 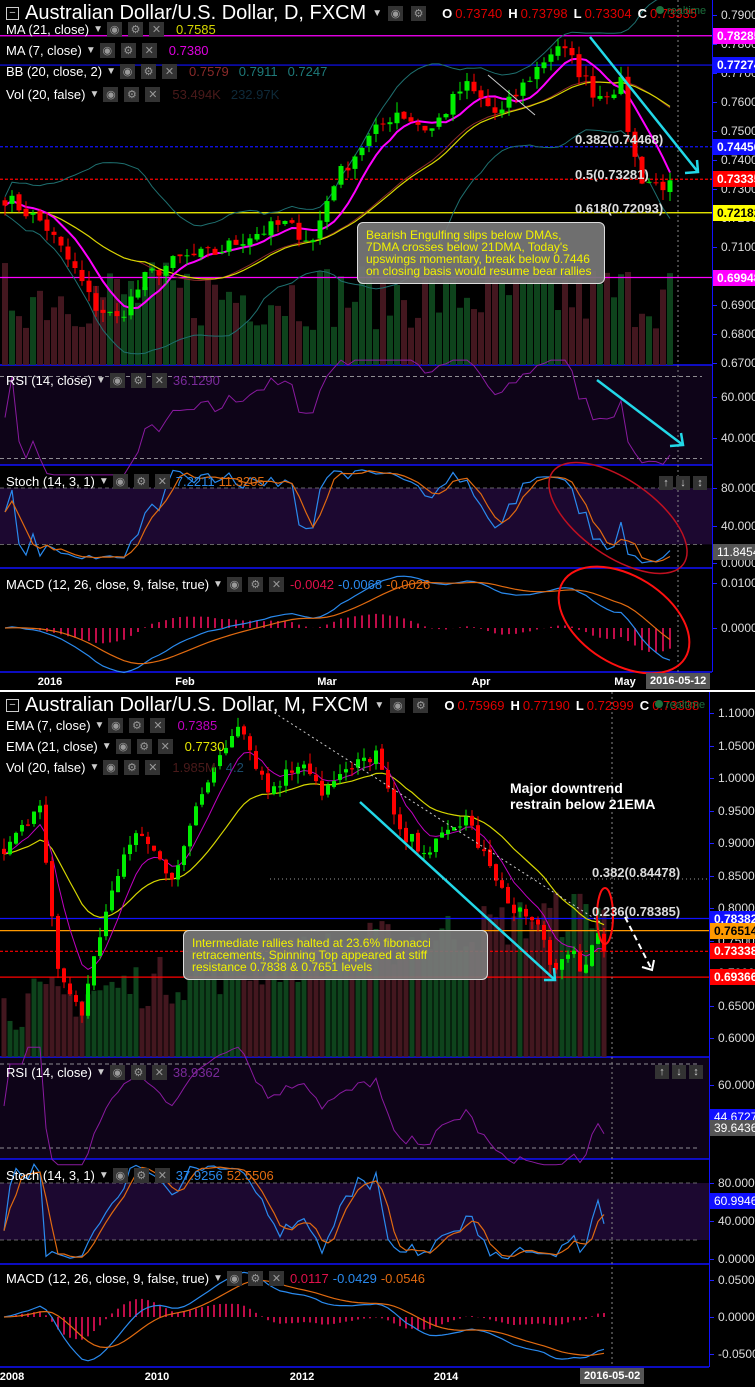 What do you see at coordinates (612, 174) in the screenshot?
I see `fib-label: 0.5(0.73281)` at bounding box center [612, 174].